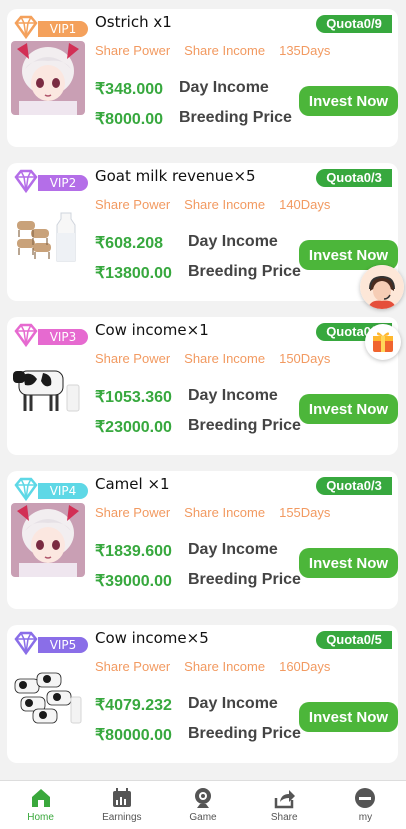  I want to click on vip-badge: VIP1, so click(50, 28).